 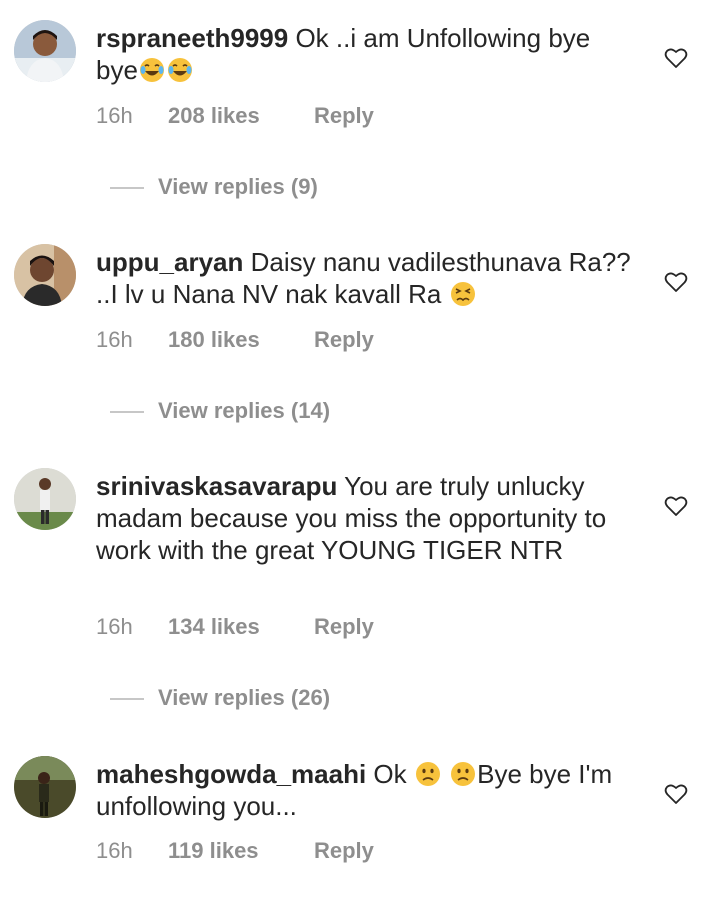 I want to click on comment-username: rspraneeth9999, so click(x=192, y=38).